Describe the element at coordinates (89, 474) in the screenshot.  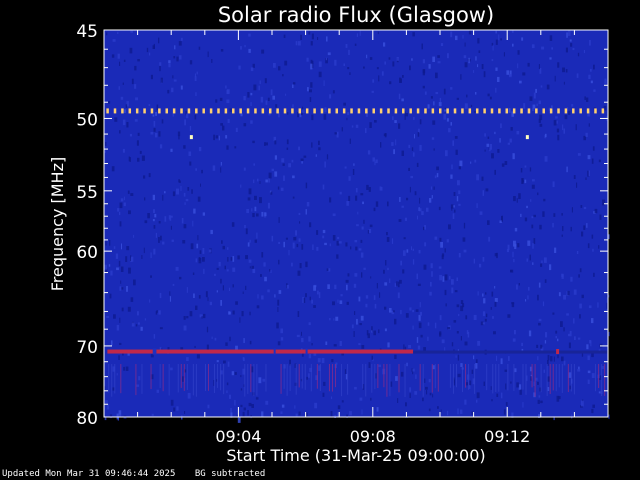
I see `updated-timestamp: Updated Mon Mar 31 09:46:44 2025` at that location.